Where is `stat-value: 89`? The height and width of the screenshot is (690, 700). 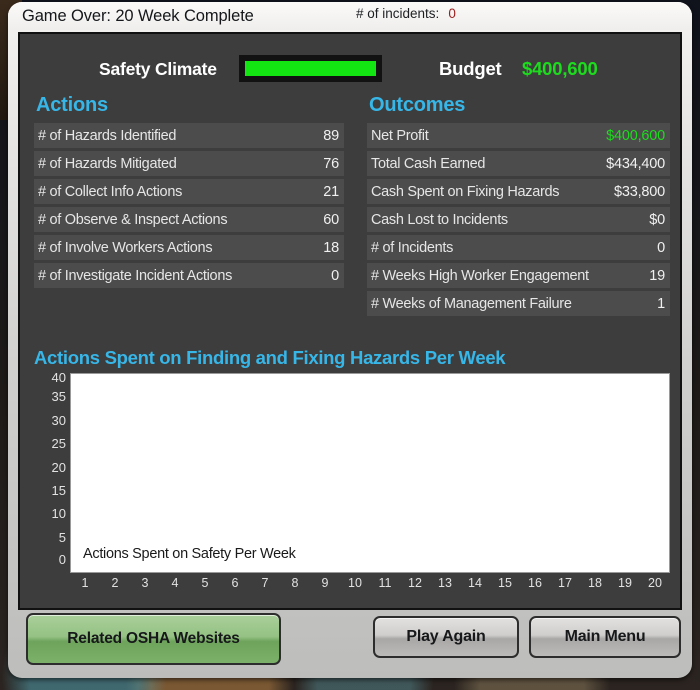
stat-value: 89 is located at coordinates (331, 135).